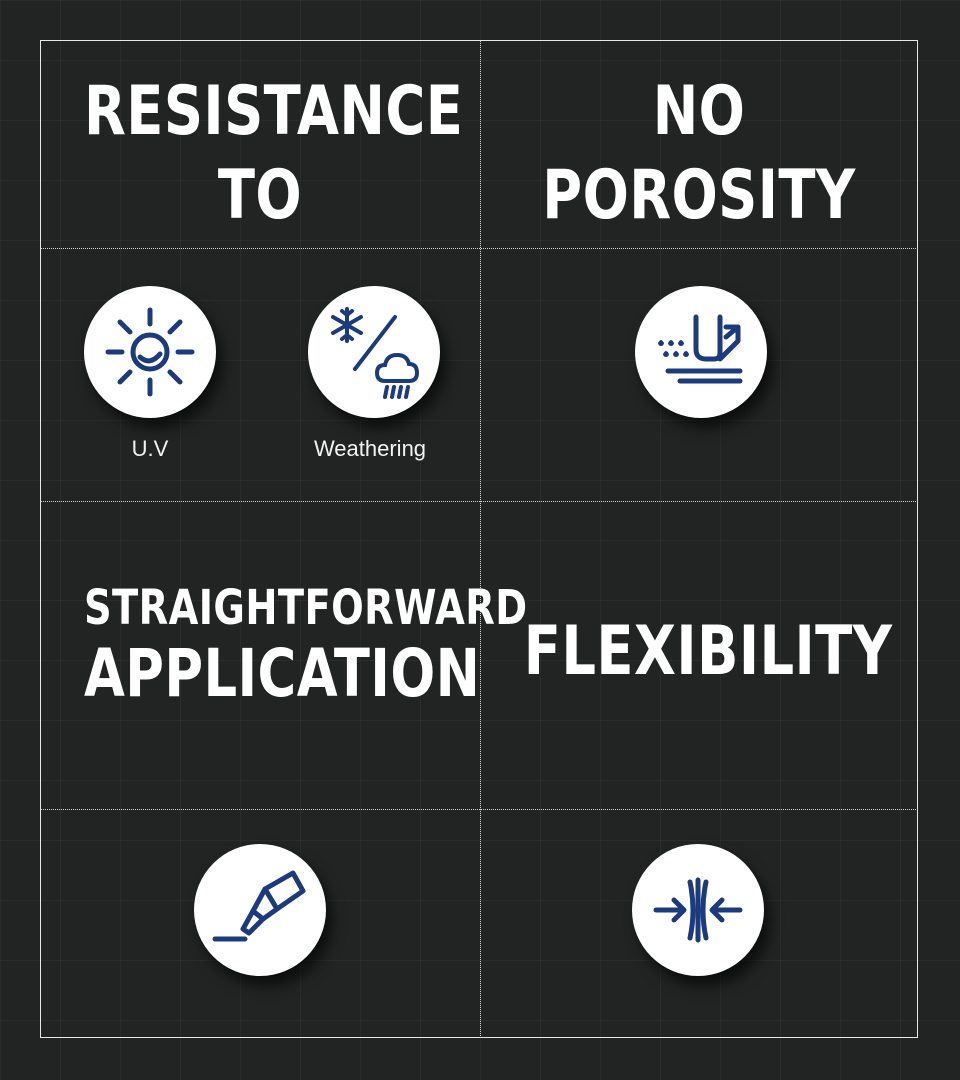 Image resolution: width=960 pixels, height=1080 pixels. Describe the element at coordinates (699, 195) in the screenshot. I see `porosity-heading-line2: POROSITY` at that location.